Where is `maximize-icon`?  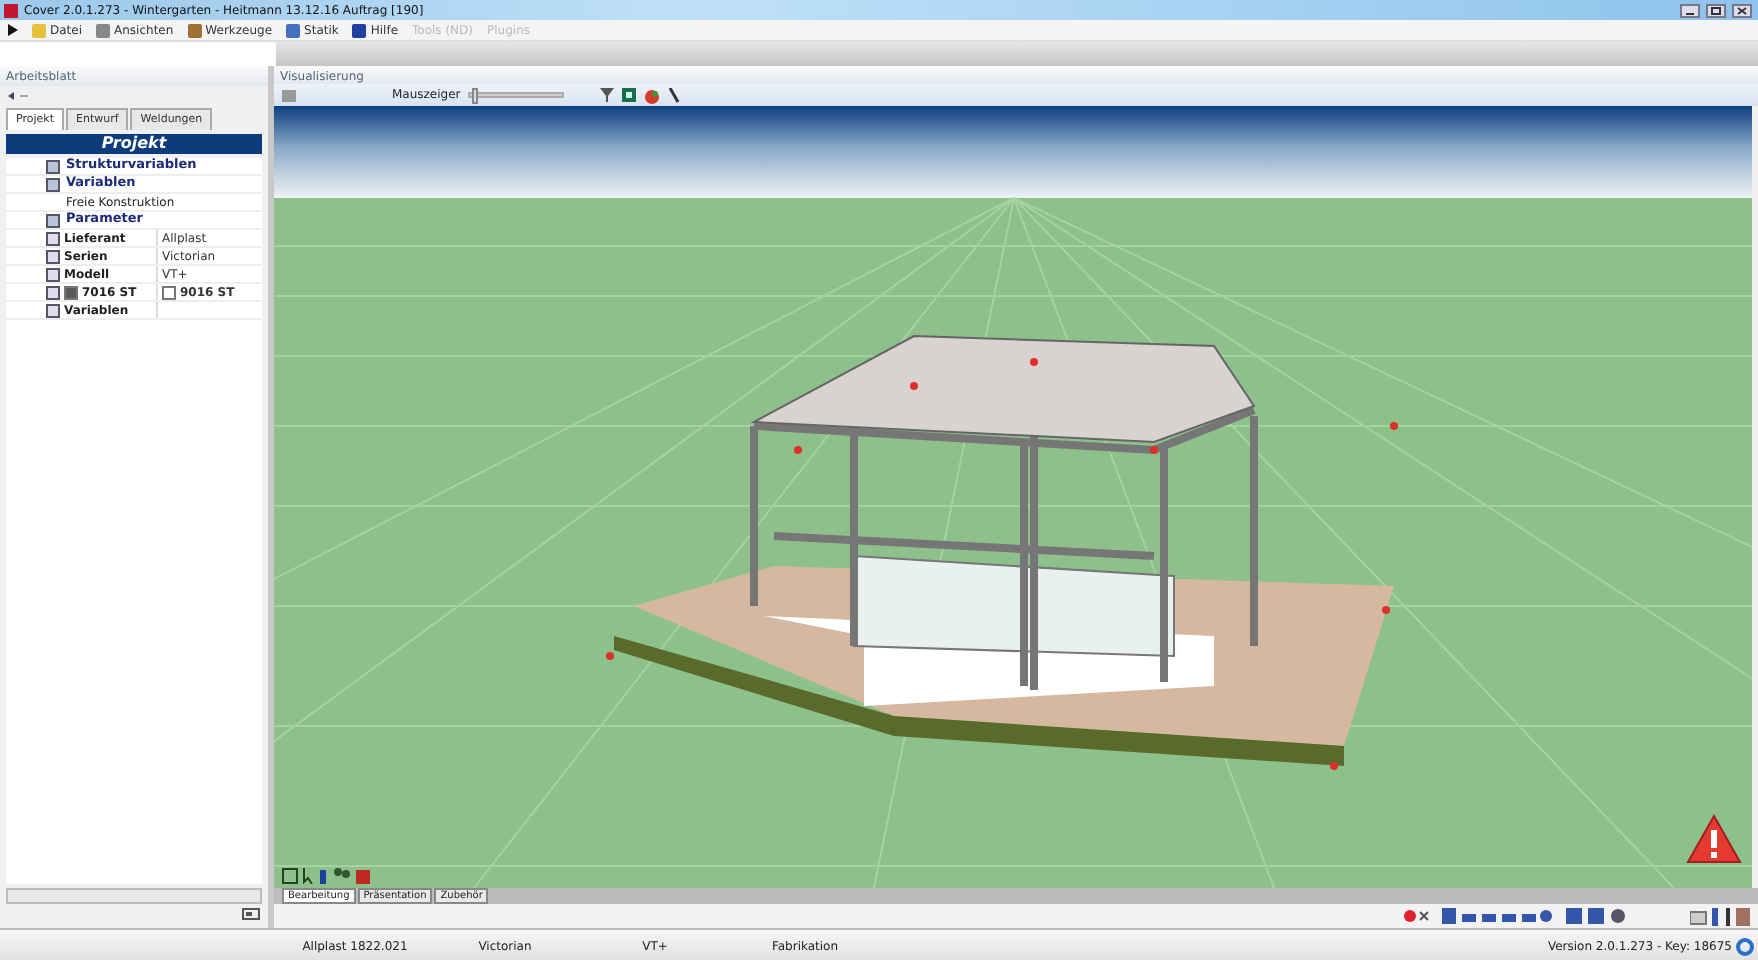
maximize-icon is located at coordinates (1716, 10).